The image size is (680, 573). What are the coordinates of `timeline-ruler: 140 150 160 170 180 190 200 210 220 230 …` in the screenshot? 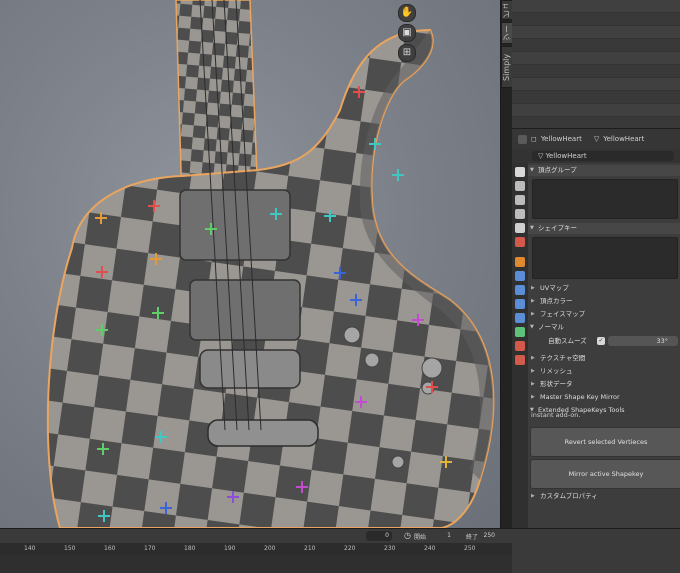 It's located at (256, 549).